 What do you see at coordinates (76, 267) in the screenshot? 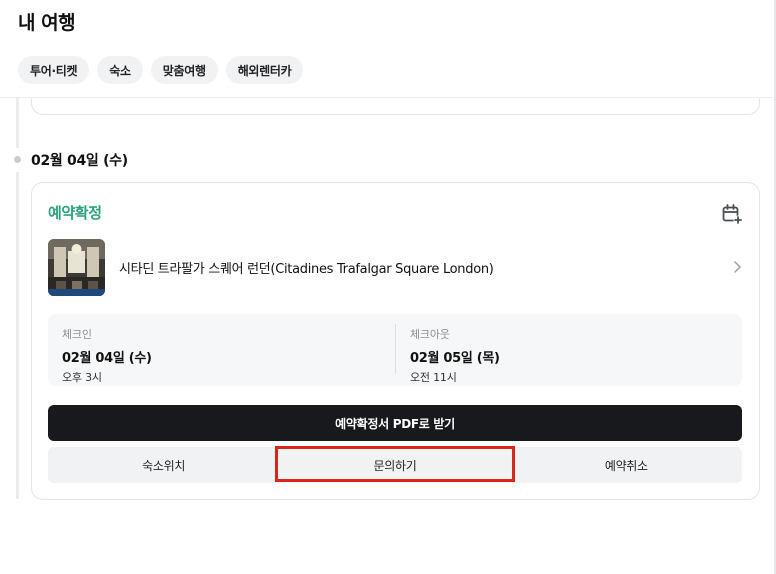
I see `hotel-thumbnail` at bounding box center [76, 267].